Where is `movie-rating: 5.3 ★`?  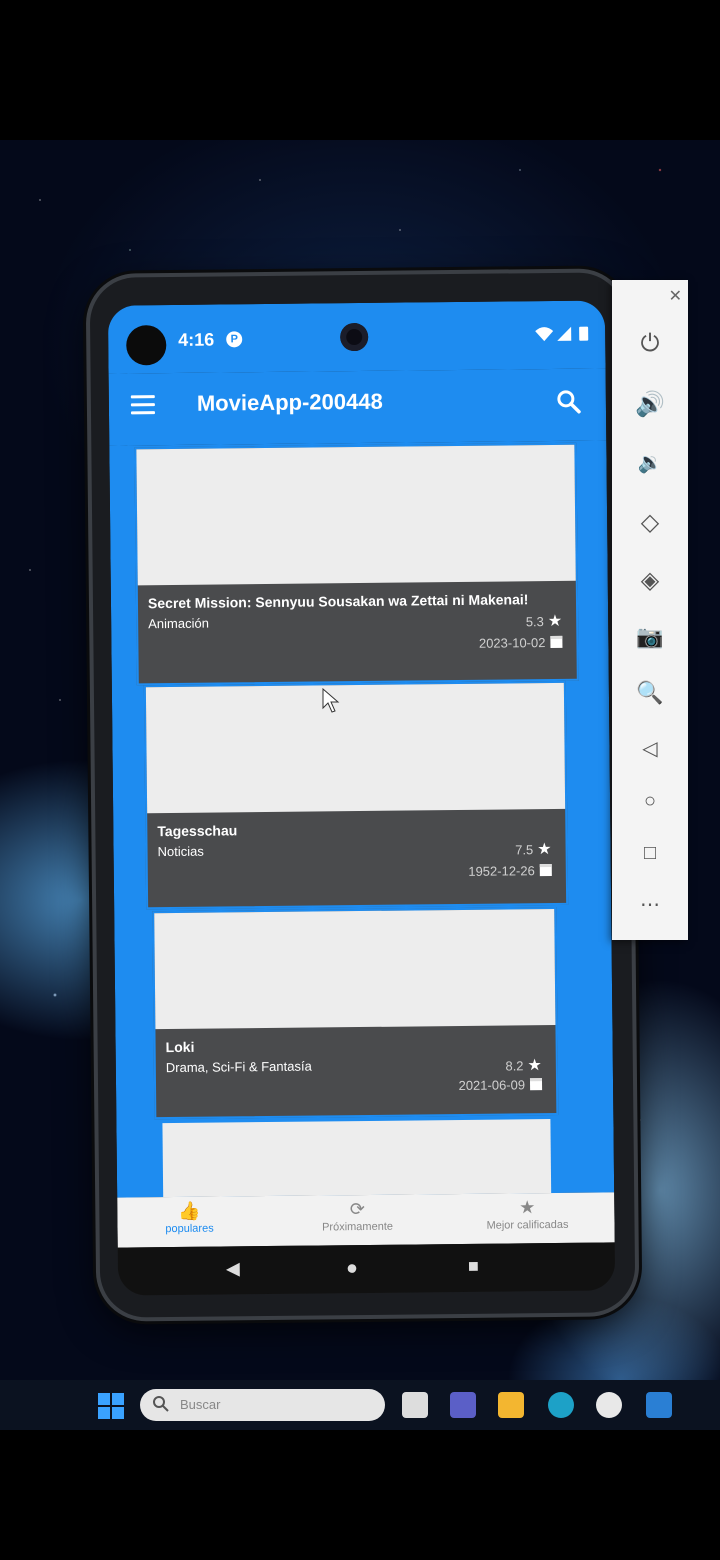
movie-rating: 5.3 ★ is located at coordinates (544, 621).